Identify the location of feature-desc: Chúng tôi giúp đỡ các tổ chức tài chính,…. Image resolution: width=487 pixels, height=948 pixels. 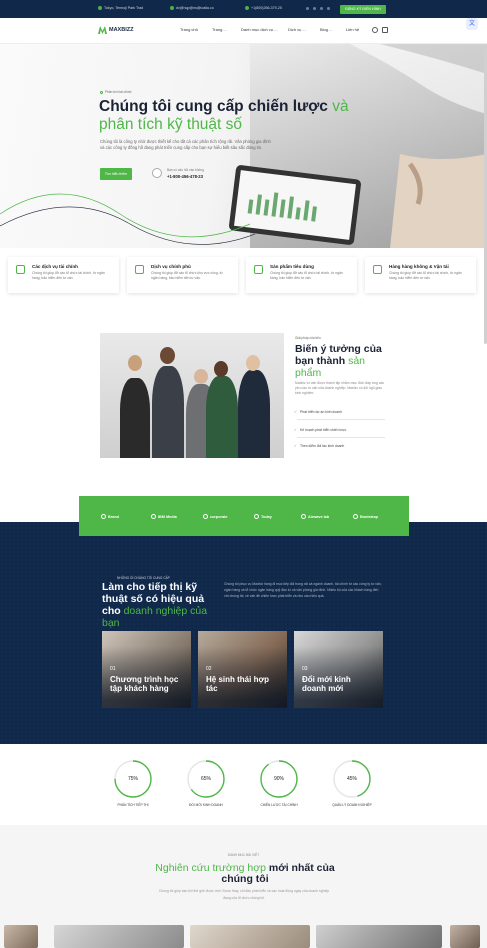
(306, 275).